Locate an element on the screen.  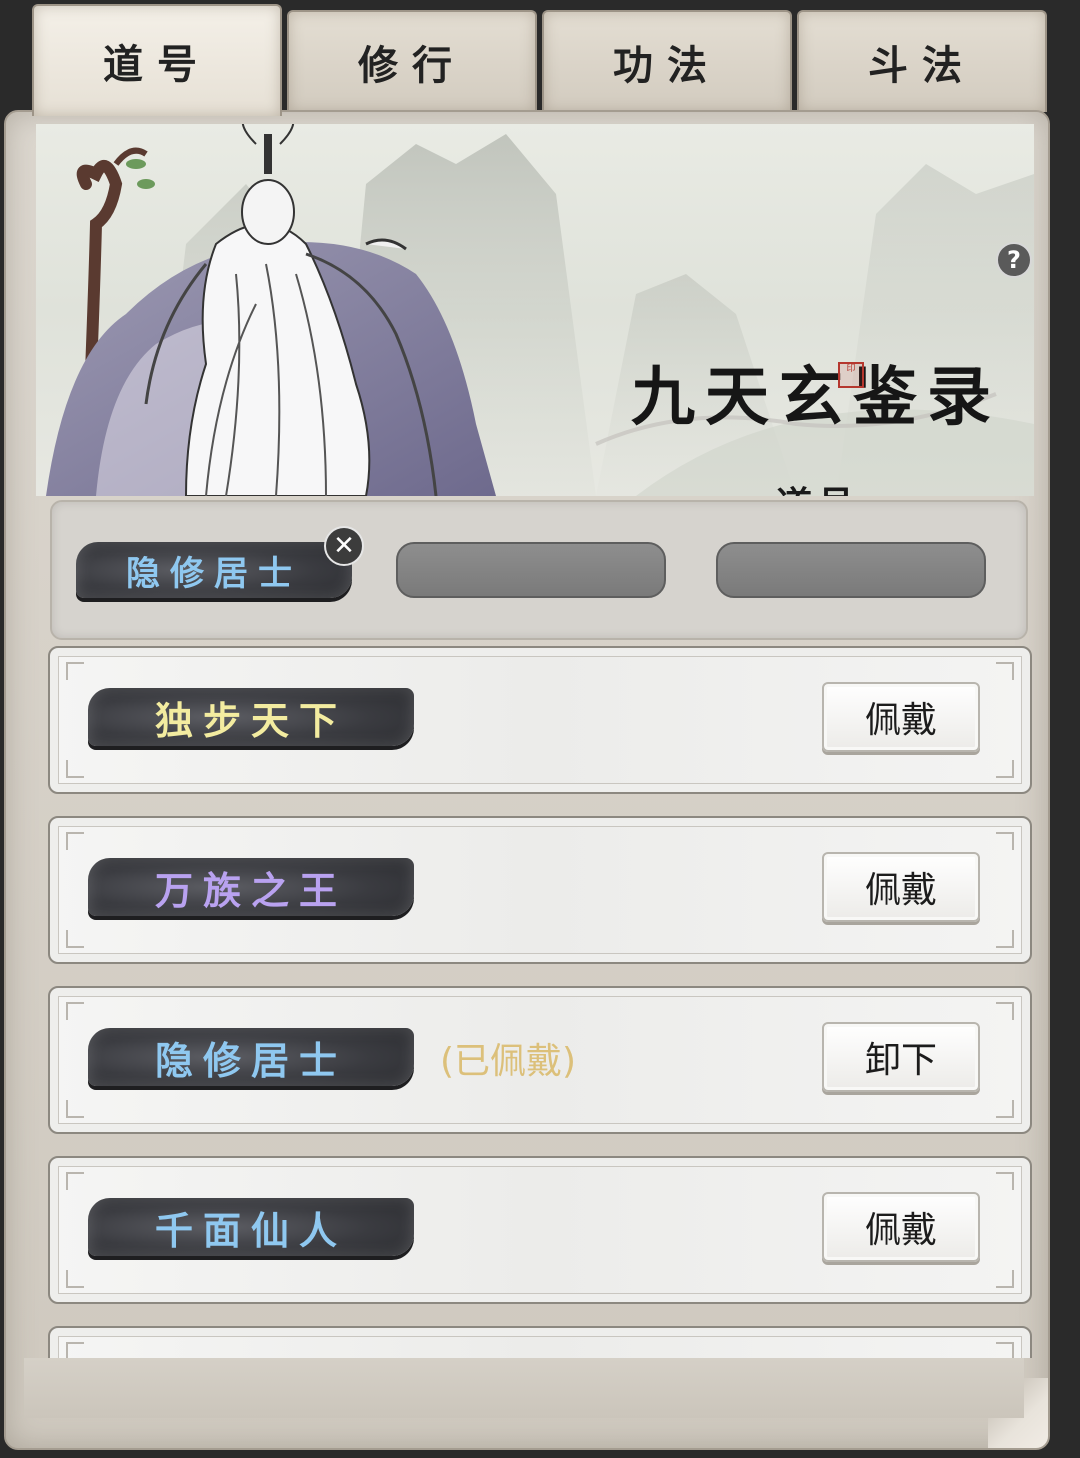
title-plaque: 独步天下 is located at coordinates (251, 717).